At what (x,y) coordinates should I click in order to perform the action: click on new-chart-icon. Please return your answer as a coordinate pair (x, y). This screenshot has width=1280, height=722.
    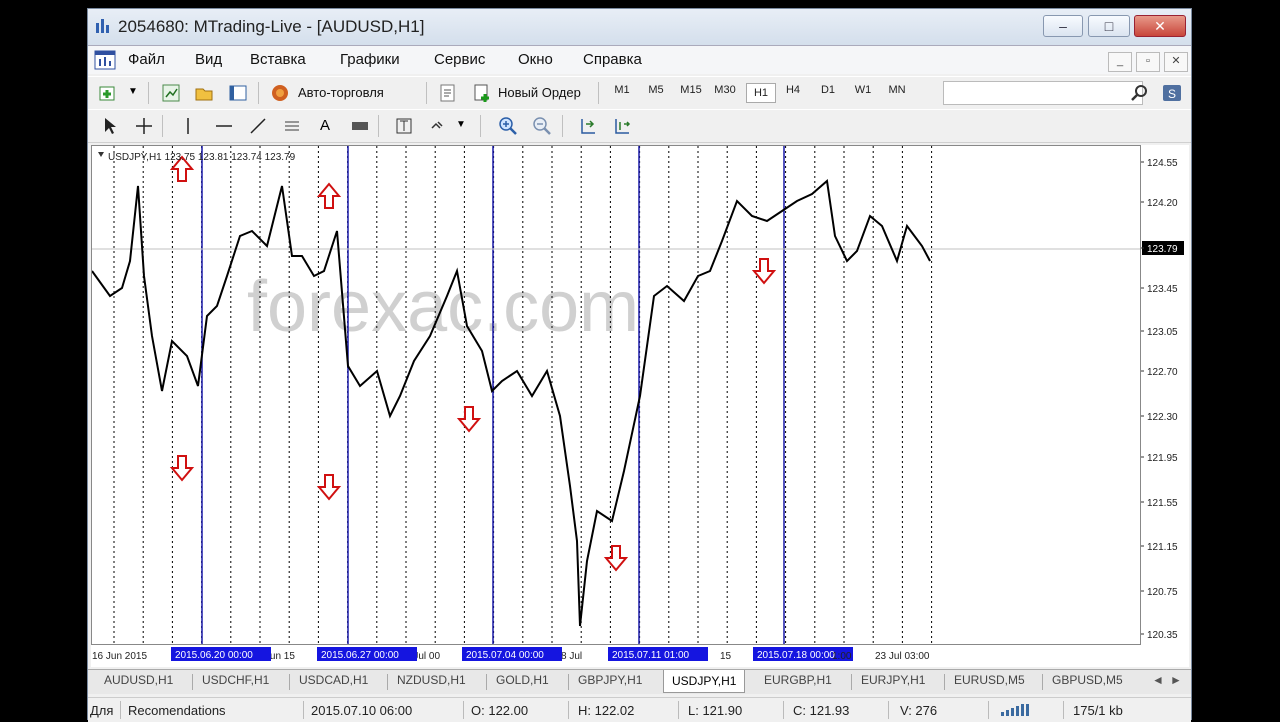
    Looking at the image, I should click on (108, 93).